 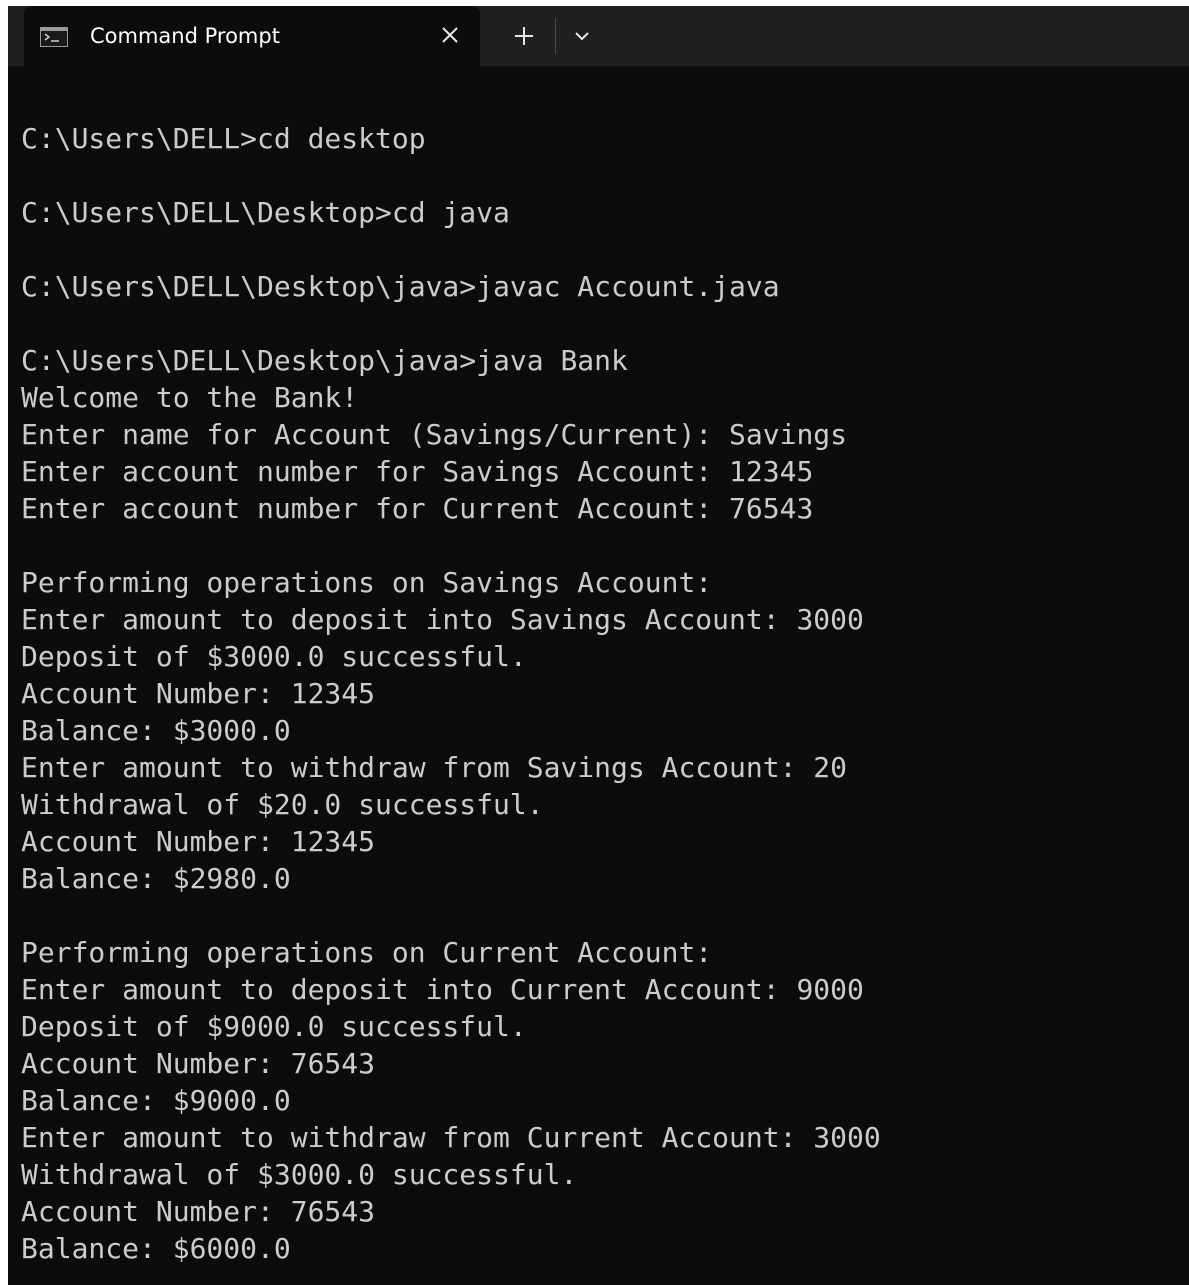 I want to click on plus-icon, so click(x=524, y=36).